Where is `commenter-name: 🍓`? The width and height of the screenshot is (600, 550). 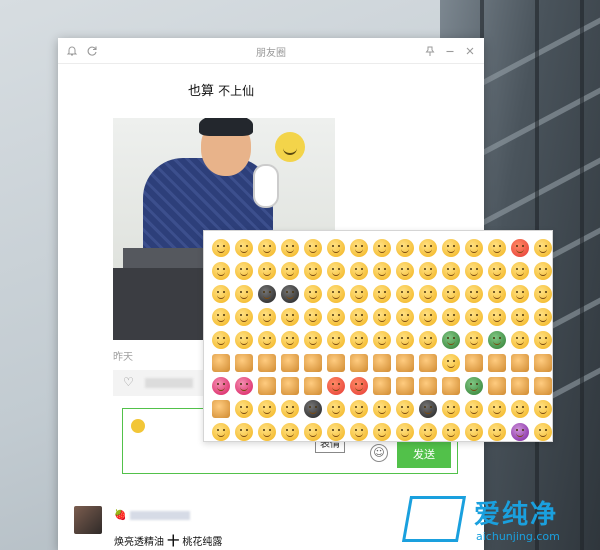 commenter-name: 🍓 is located at coordinates (152, 515).